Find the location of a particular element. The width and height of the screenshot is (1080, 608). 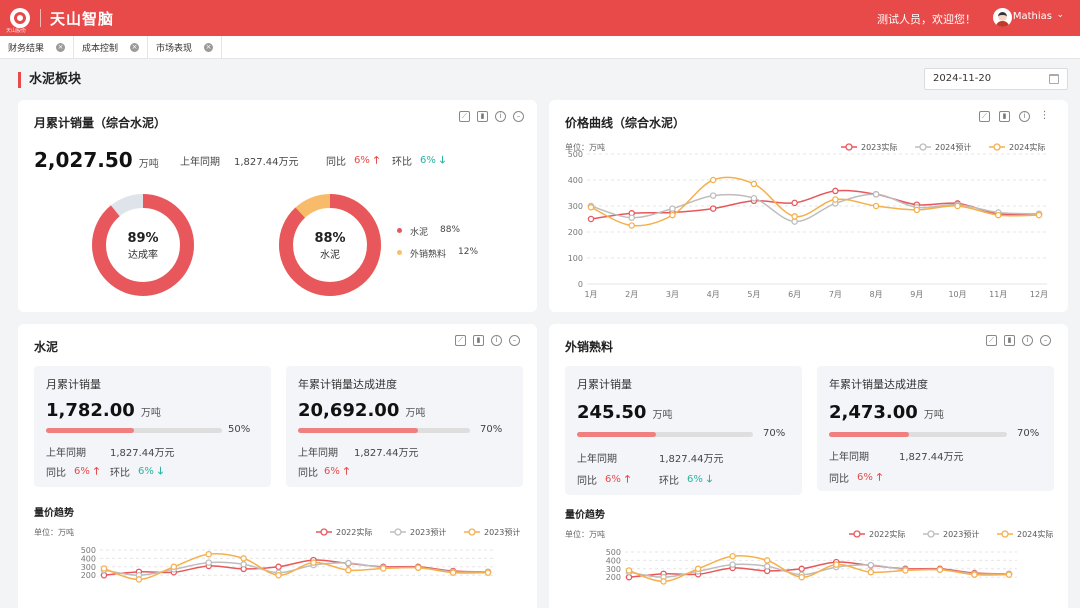

arrow-up-icon: 🡑 is located at coordinates (879, 477).